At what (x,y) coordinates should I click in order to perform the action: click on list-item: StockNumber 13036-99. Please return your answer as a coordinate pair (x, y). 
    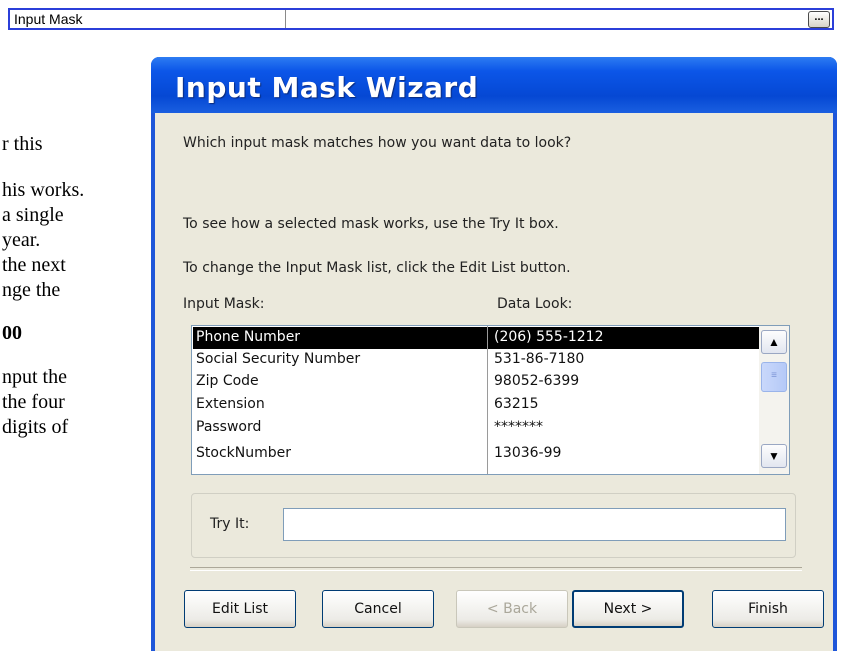
    Looking at the image, I should click on (476, 454).